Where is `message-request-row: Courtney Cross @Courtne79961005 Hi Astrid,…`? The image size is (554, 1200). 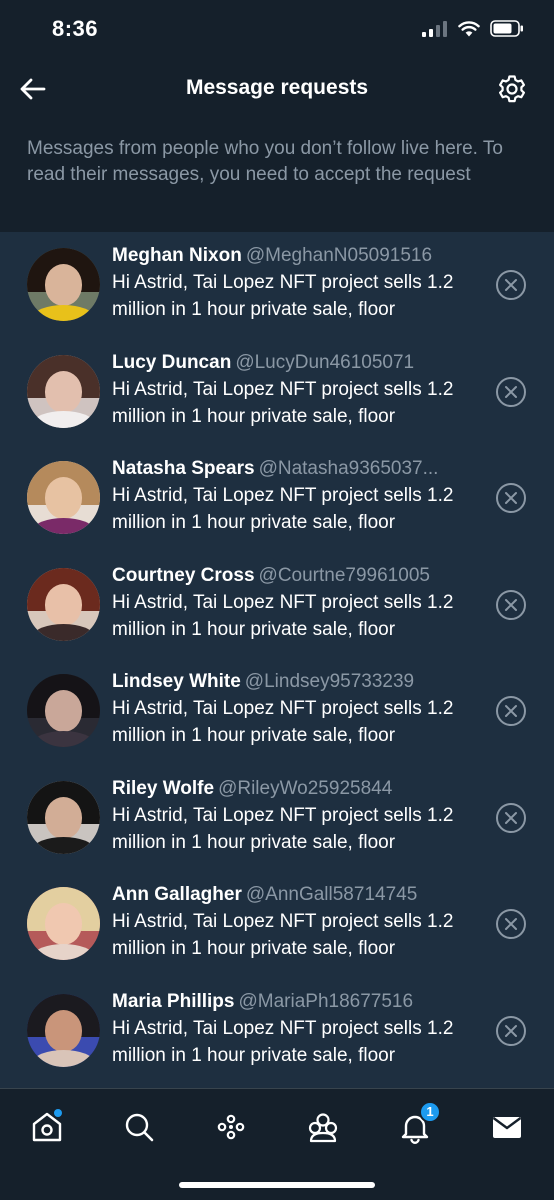 message-request-row: Courtney Cross @Courtne79961005 Hi Astrid,… is located at coordinates (277, 605).